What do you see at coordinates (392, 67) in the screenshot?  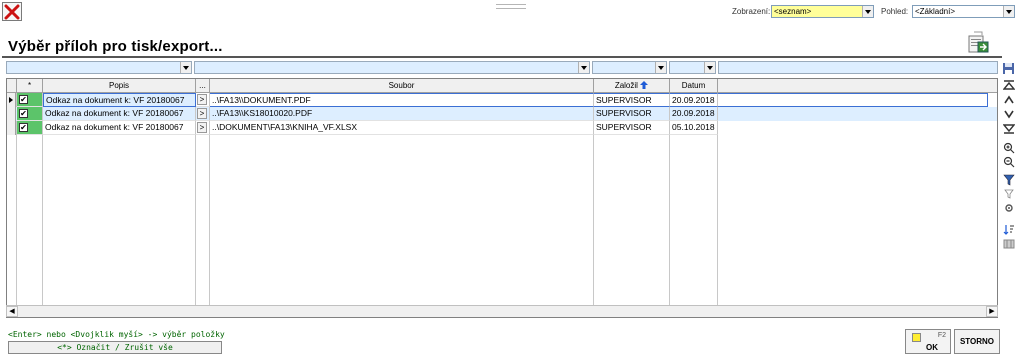 I see `filter-soubor` at bounding box center [392, 67].